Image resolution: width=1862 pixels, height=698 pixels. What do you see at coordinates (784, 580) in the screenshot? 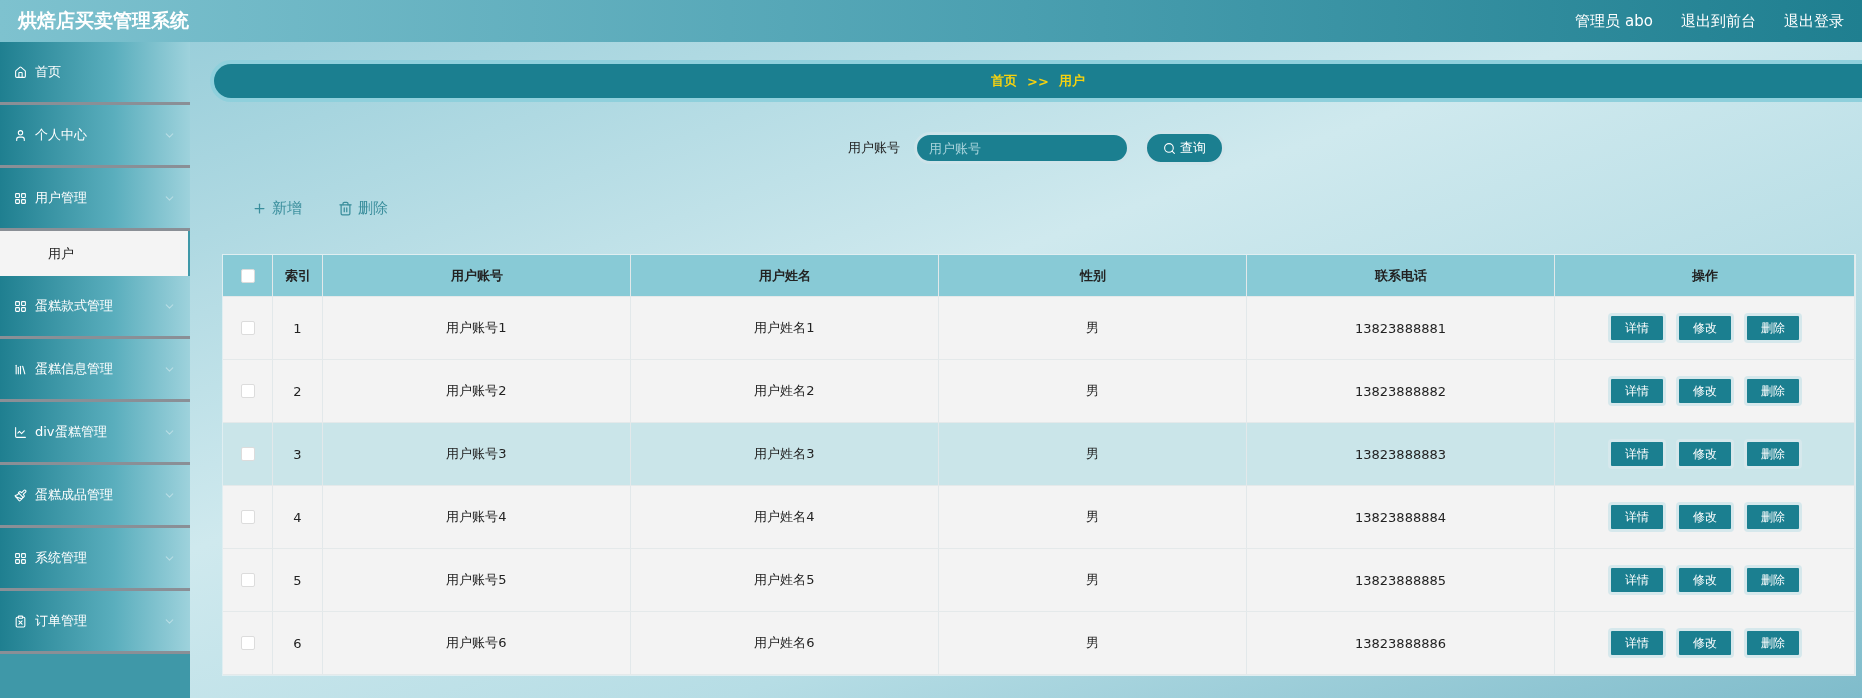
I see `table-cell: 用户姓名5` at bounding box center [784, 580].